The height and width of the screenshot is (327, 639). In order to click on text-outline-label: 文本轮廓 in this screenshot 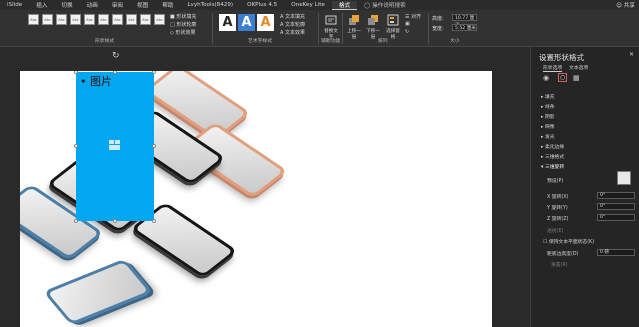, I will do `click(295, 25)`.